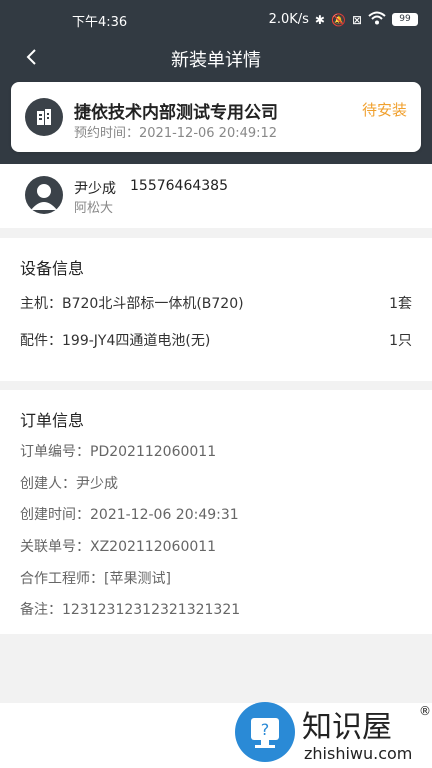 The image size is (432, 768). What do you see at coordinates (216, 60) in the screenshot?
I see `page-title: 新装单详情` at bounding box center [216, 60].